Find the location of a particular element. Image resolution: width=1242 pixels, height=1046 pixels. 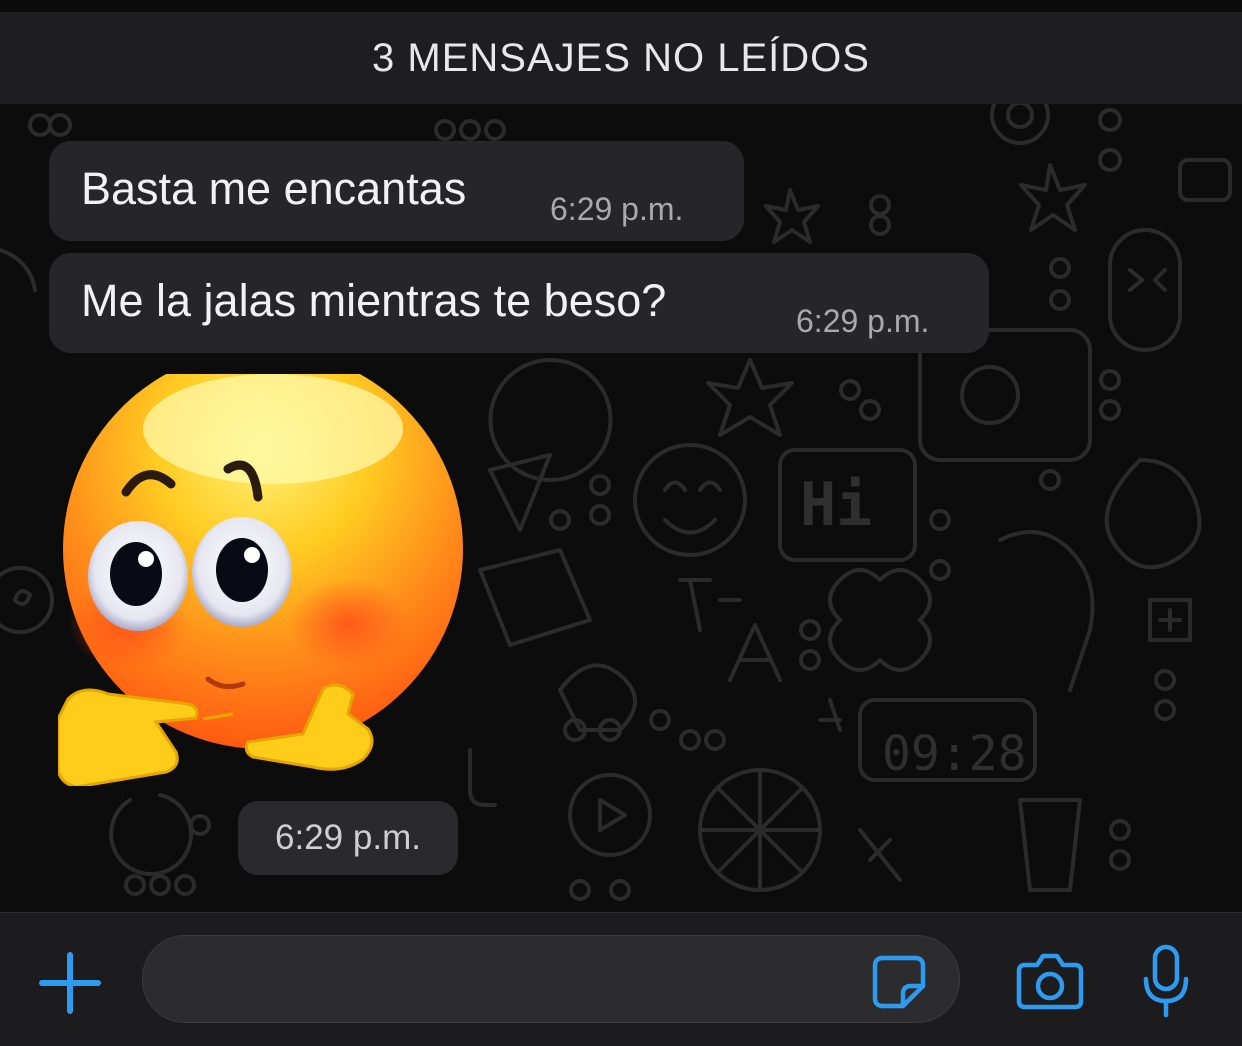

unread-messages-banner: 3 MENSAJES NO LEÍDOS is located at coordinates (621, 58).